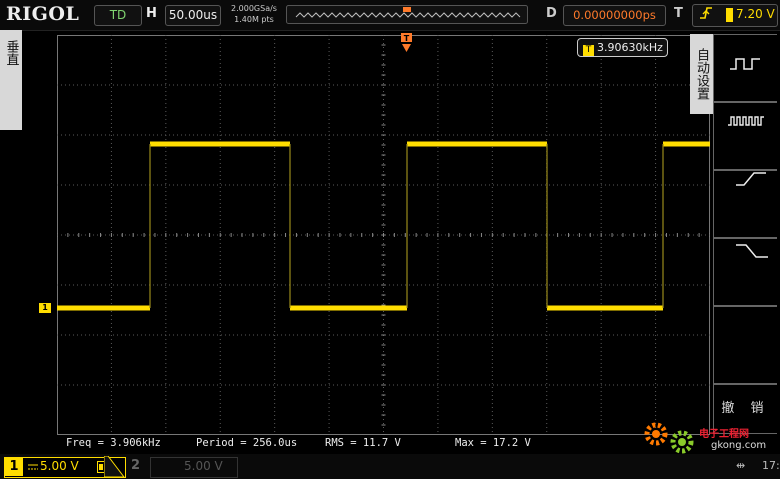 This screenshot has height=479, width=780. Describe the element at coordinates (45, 308) in the screenshot. I see `ch1-offset-marker: 1` at that location.